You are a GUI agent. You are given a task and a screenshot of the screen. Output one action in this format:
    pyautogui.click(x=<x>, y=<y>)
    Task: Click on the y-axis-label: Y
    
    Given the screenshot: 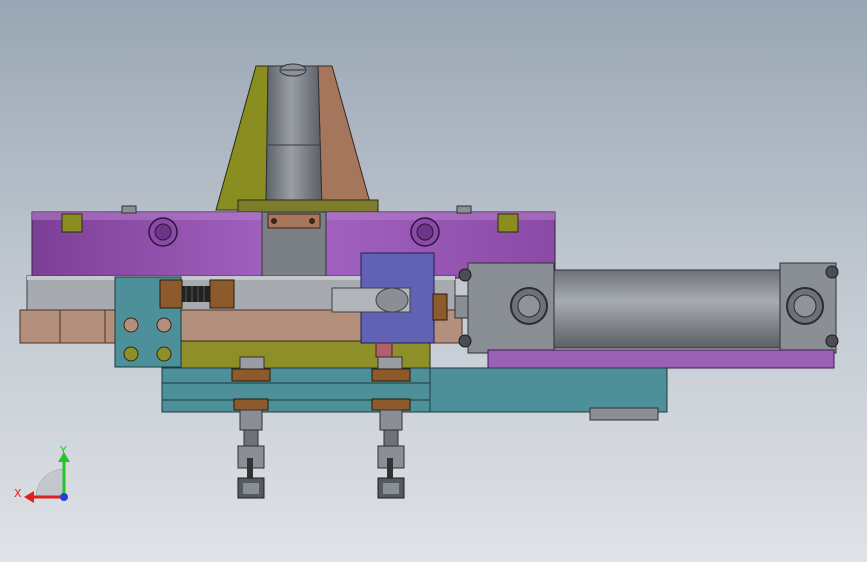 What is the action you would take?
    pyautogui.click(x=63, y=450)
    